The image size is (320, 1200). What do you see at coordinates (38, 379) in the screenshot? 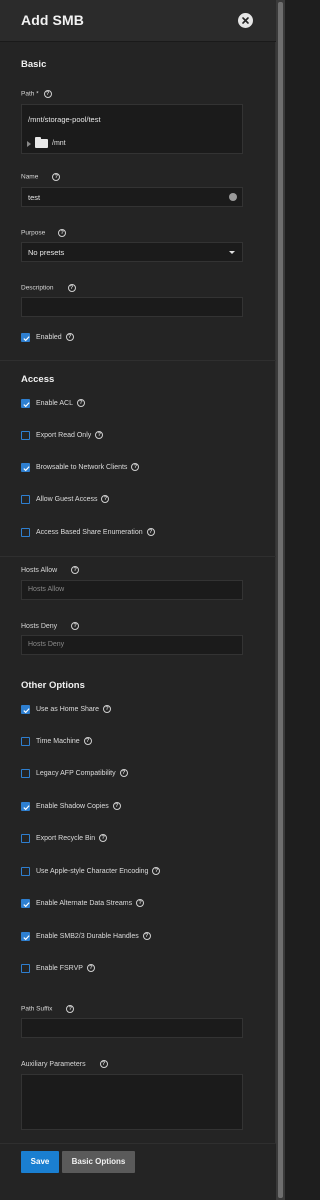
I see `section-access-title: Access` at bounding box center [38, 379].